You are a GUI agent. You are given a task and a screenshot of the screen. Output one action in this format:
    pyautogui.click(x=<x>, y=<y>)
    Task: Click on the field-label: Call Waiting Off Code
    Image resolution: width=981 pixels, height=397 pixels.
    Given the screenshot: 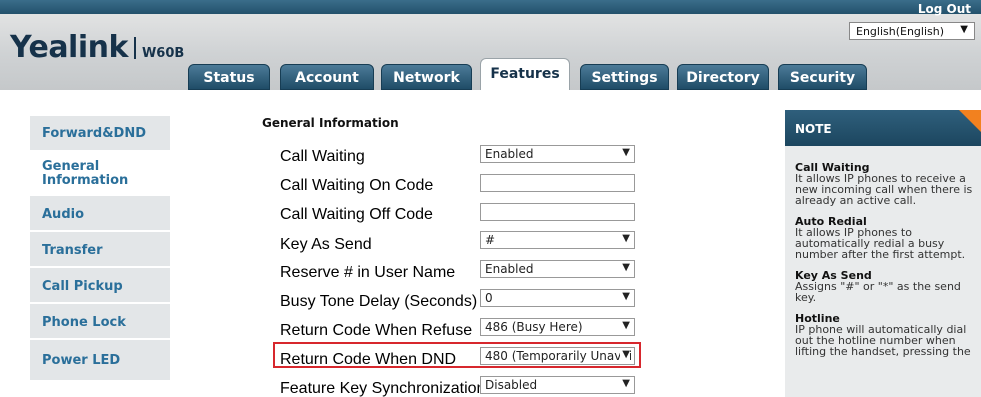 What is the action you would take?
    pyautogui.click(x=356, y=214)
    